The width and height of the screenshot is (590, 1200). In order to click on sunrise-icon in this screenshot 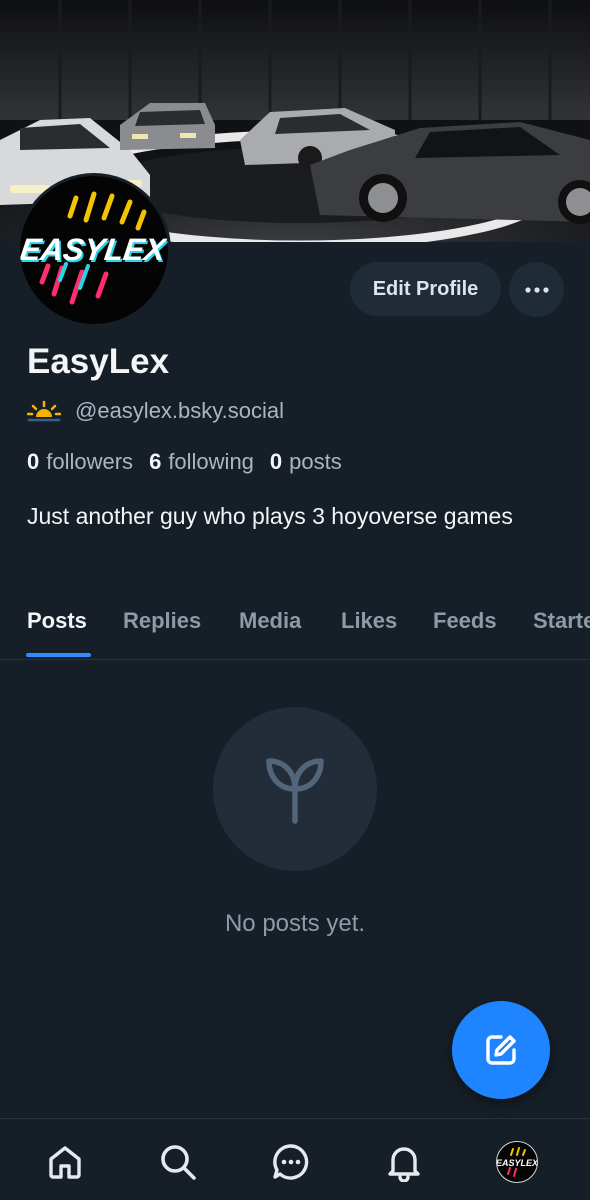, I will do `click(44, 411)`.